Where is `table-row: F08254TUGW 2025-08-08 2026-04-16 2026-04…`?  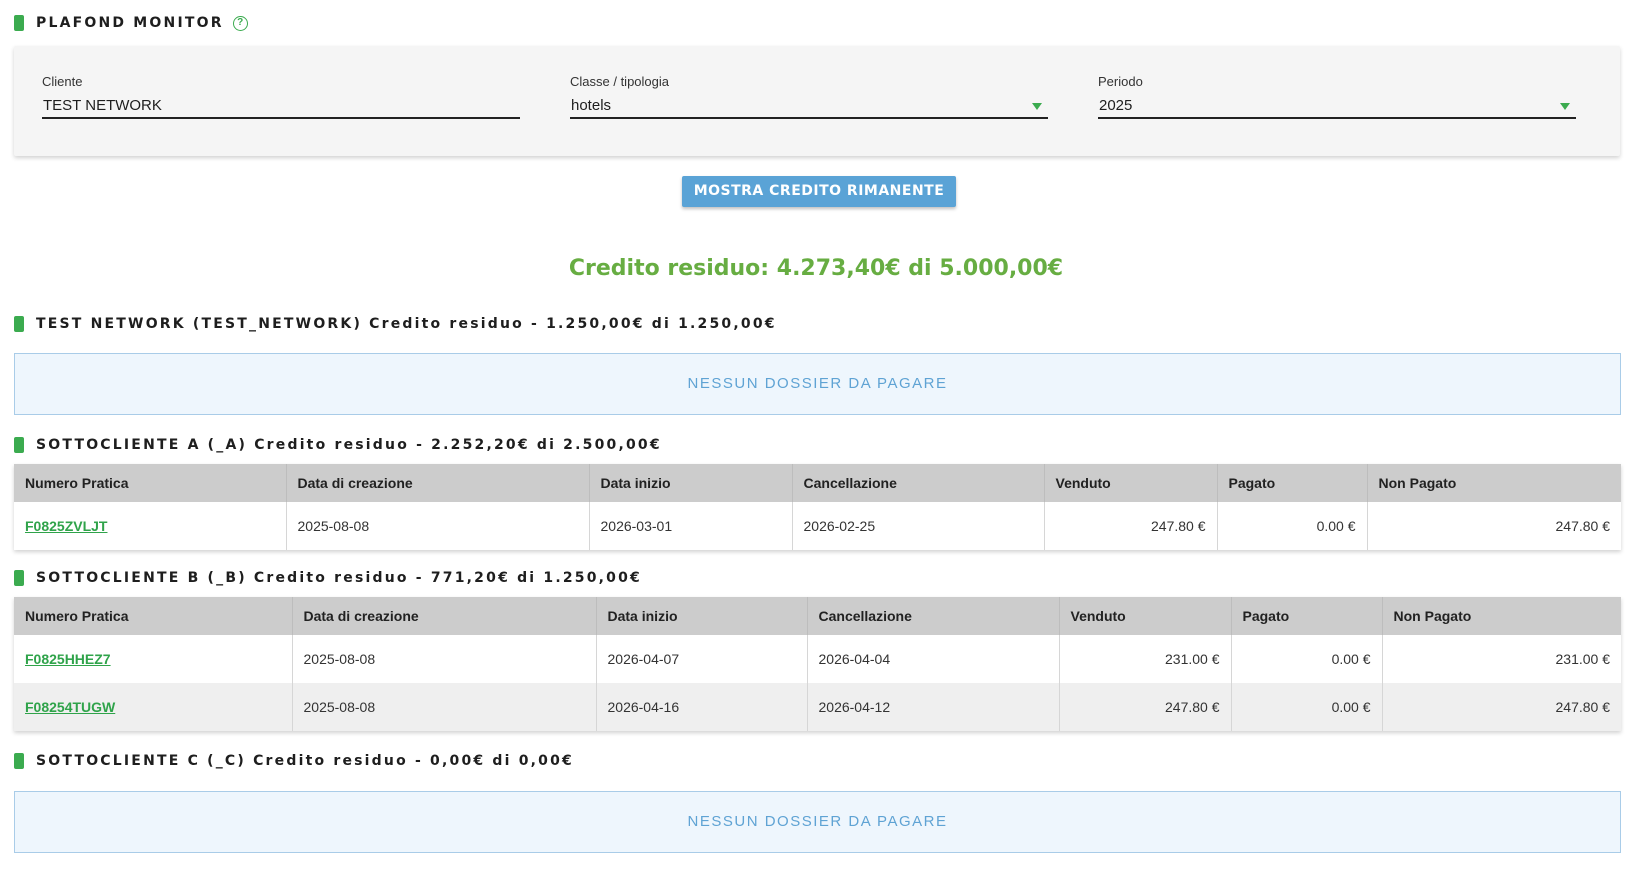
table-row: F08254TUGW 2025-08-08 2026-04-16 2026-04… is located at coordinates (817, 707).